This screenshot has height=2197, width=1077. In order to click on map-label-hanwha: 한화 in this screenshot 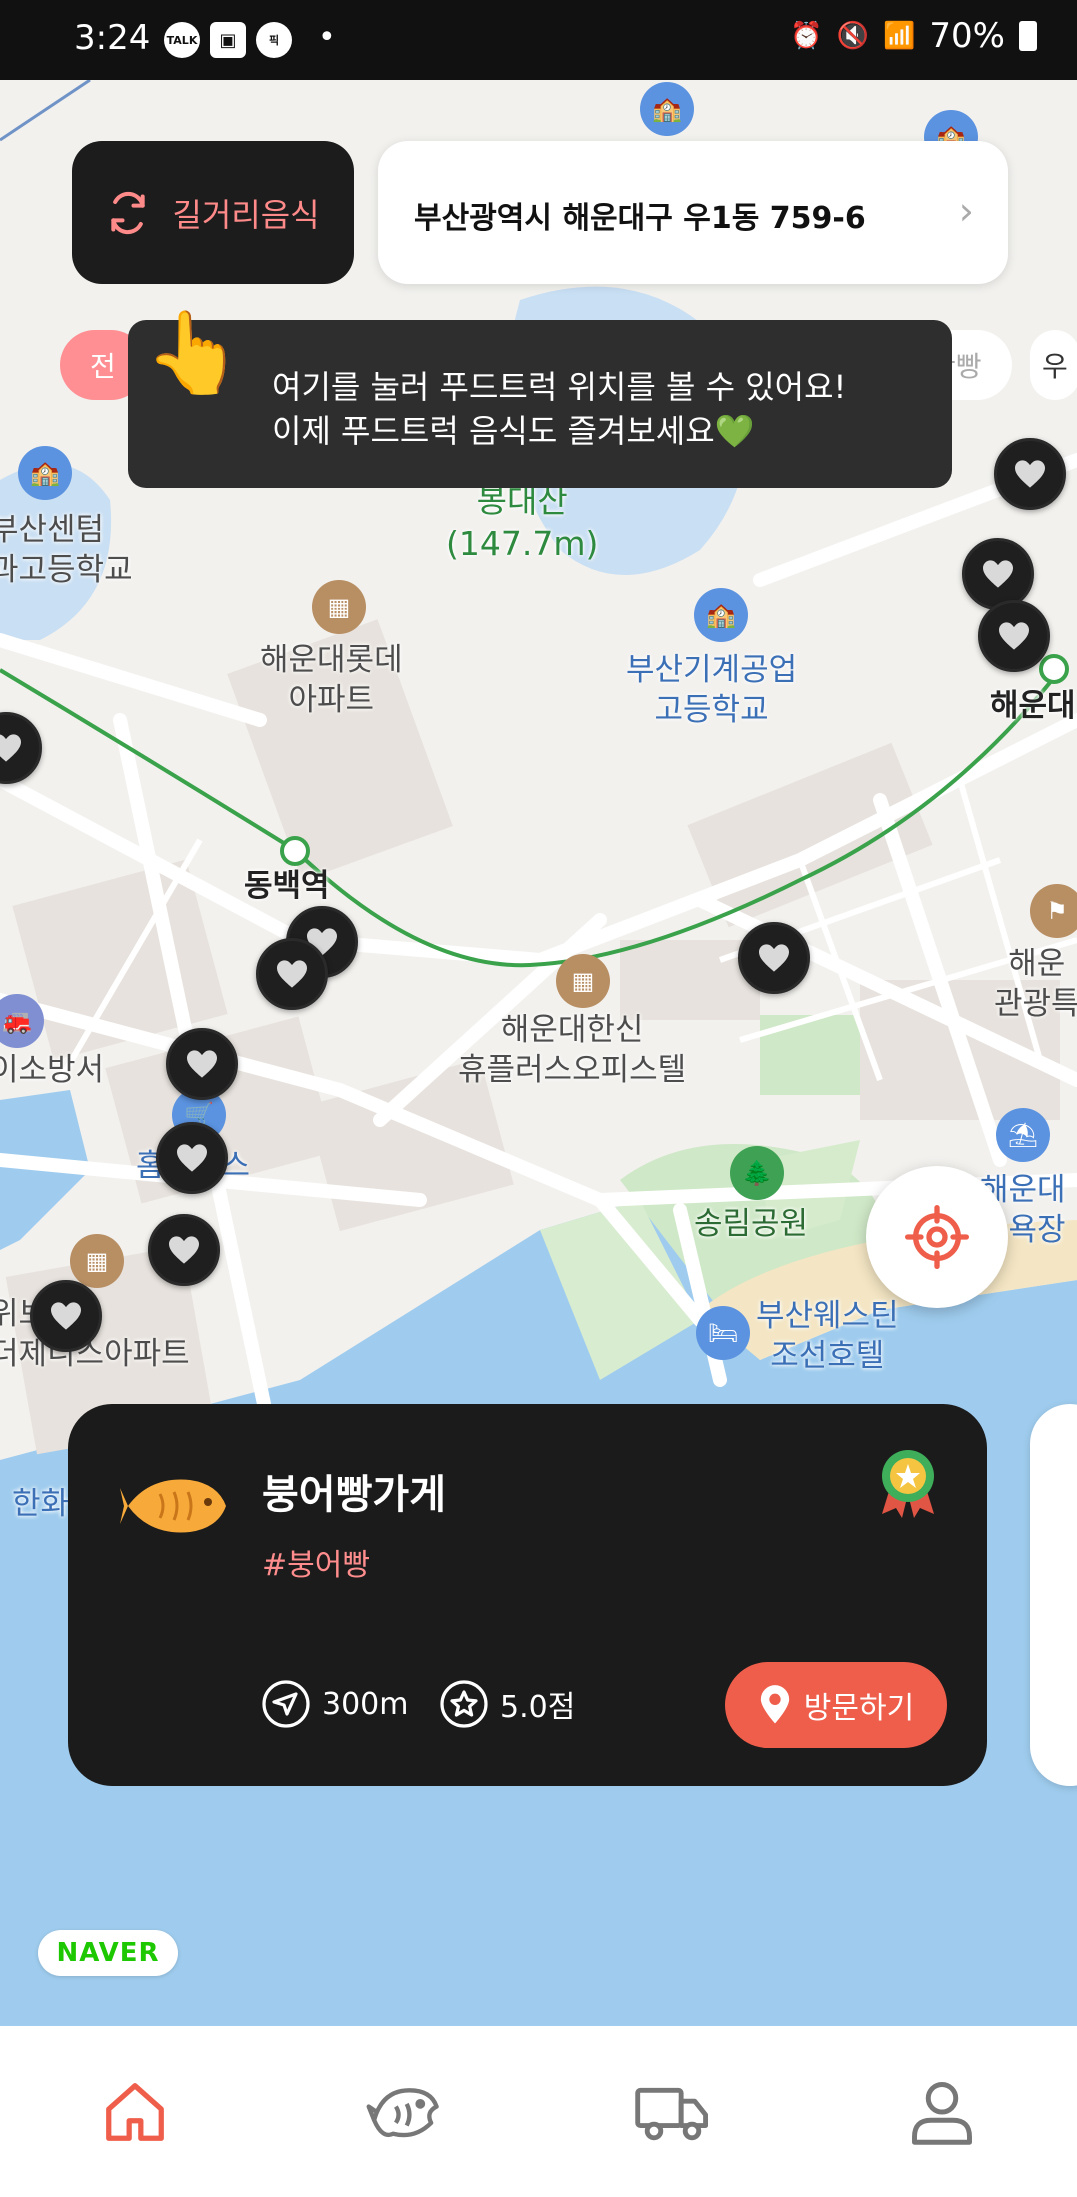, I will do `click(41, 1504)`.